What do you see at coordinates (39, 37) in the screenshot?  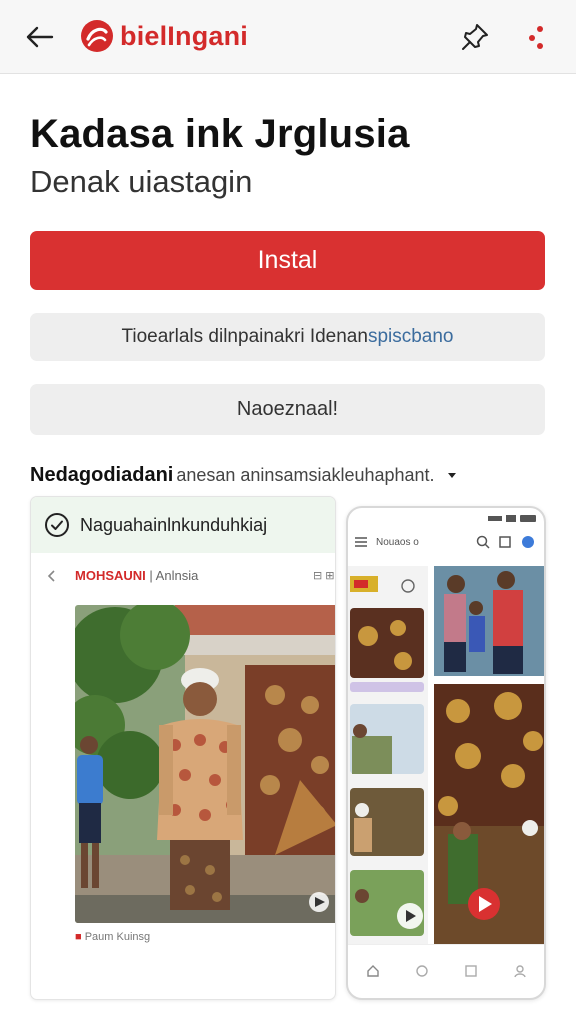 I see `back-arrow-icon` at bounding box center [39, 37].